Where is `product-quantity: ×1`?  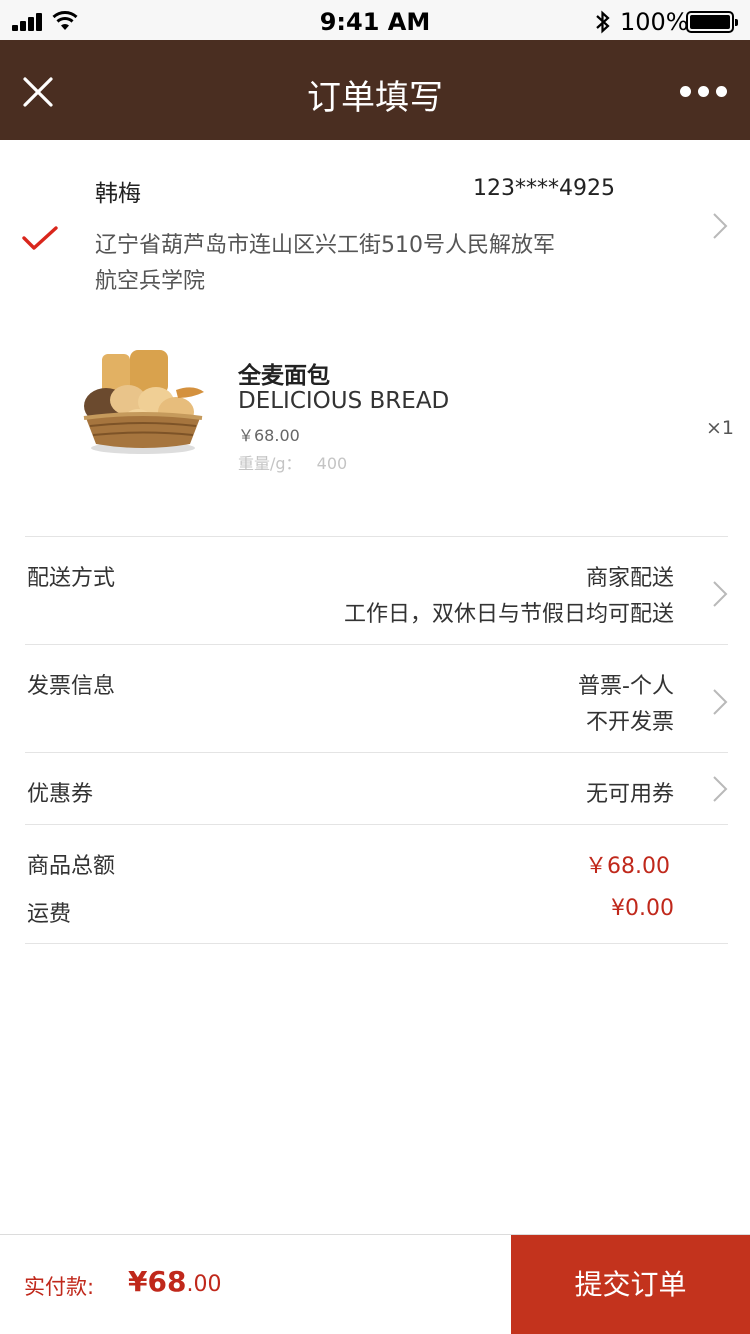
product-quantity: ×1 is located at coordinates (720, 428).